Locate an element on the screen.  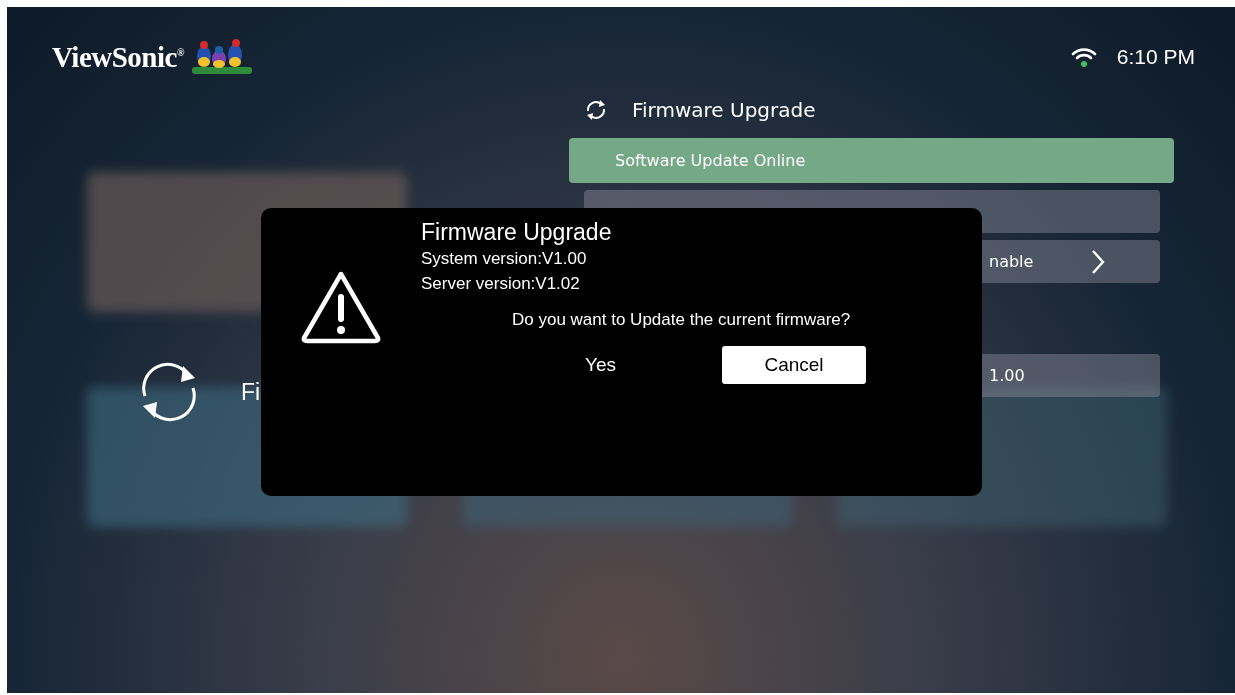
version-text: System version:V1.00 is located at coordinates (504, 259).